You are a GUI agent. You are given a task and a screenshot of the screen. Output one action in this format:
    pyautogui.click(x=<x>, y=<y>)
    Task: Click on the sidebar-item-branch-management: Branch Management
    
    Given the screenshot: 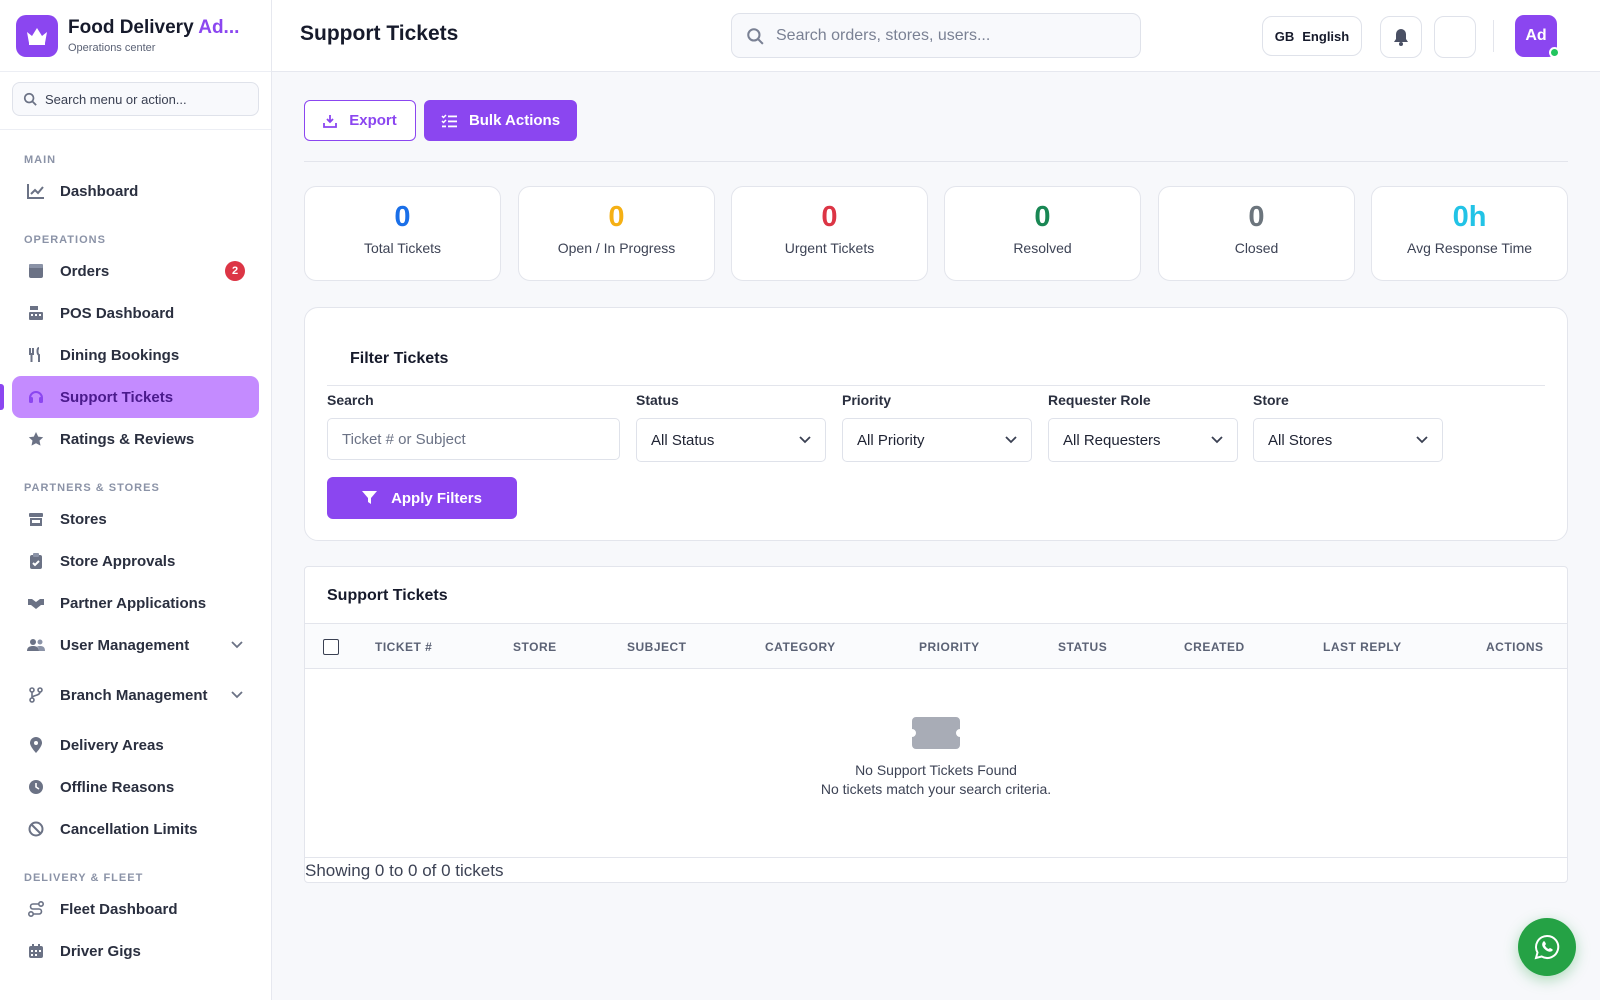 What is the action you would take?
    pyautogui.click(x=135, y=695)
    